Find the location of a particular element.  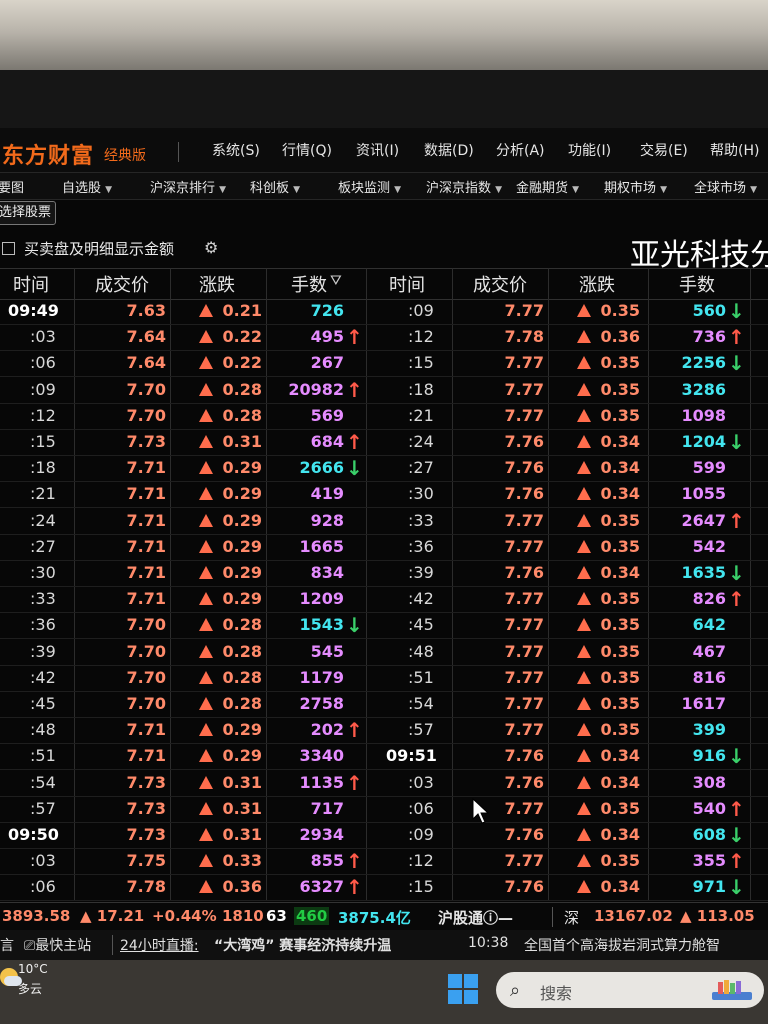

nav-item-index: 沪深京指数 ▼ is located at coordinates (464, 186).